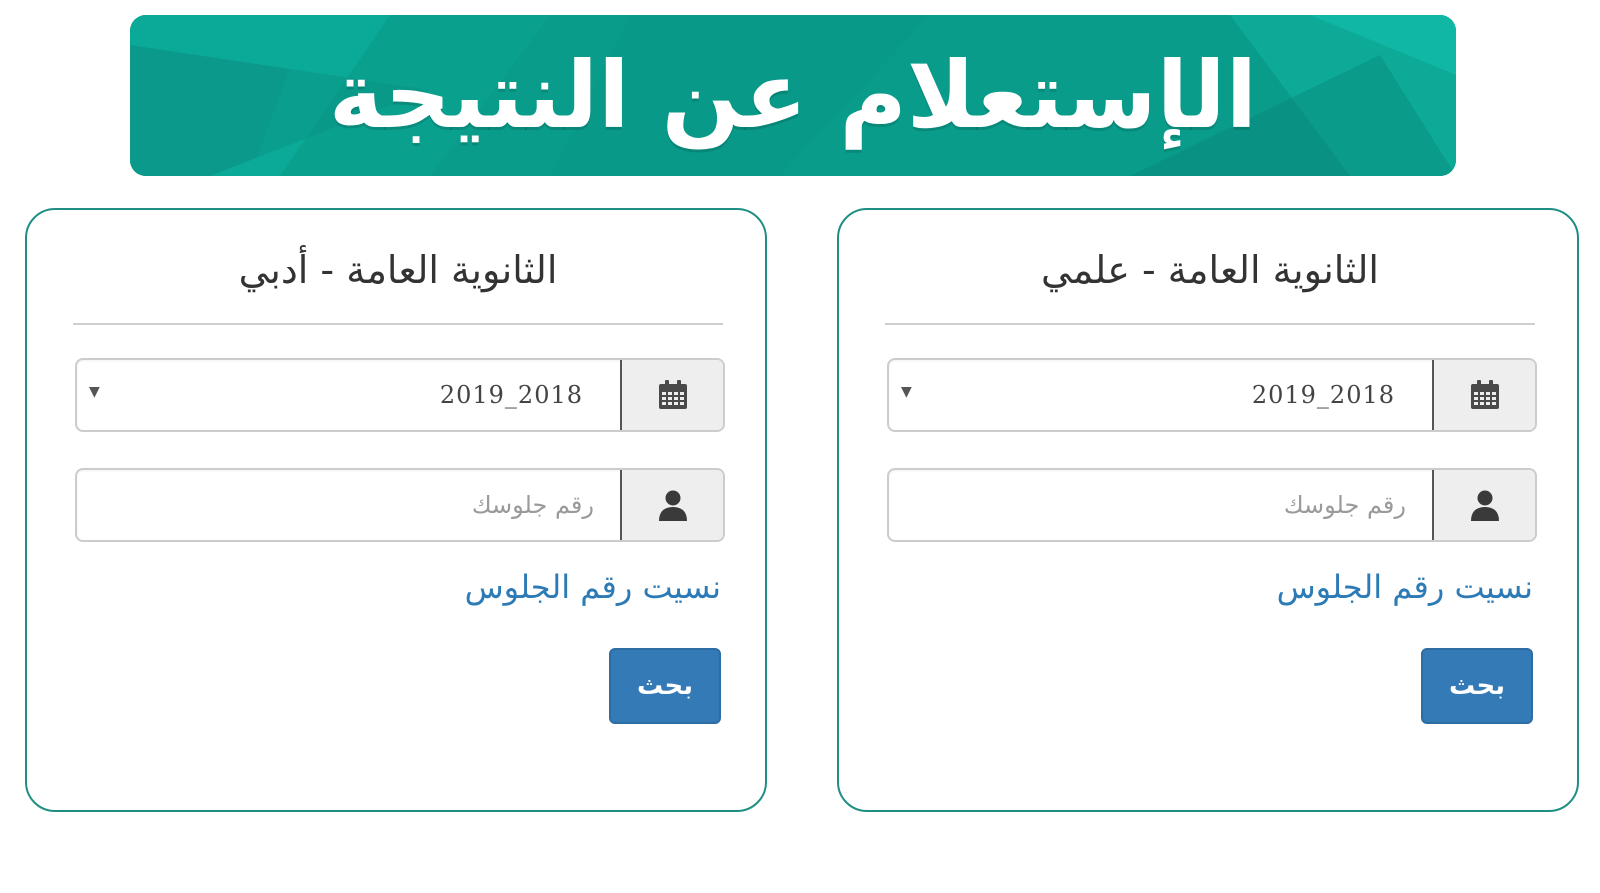 This screenshot has width=1600, height=893. I want to click on banner-title: الإستعلام عن النتيجة, so click(793, 95).